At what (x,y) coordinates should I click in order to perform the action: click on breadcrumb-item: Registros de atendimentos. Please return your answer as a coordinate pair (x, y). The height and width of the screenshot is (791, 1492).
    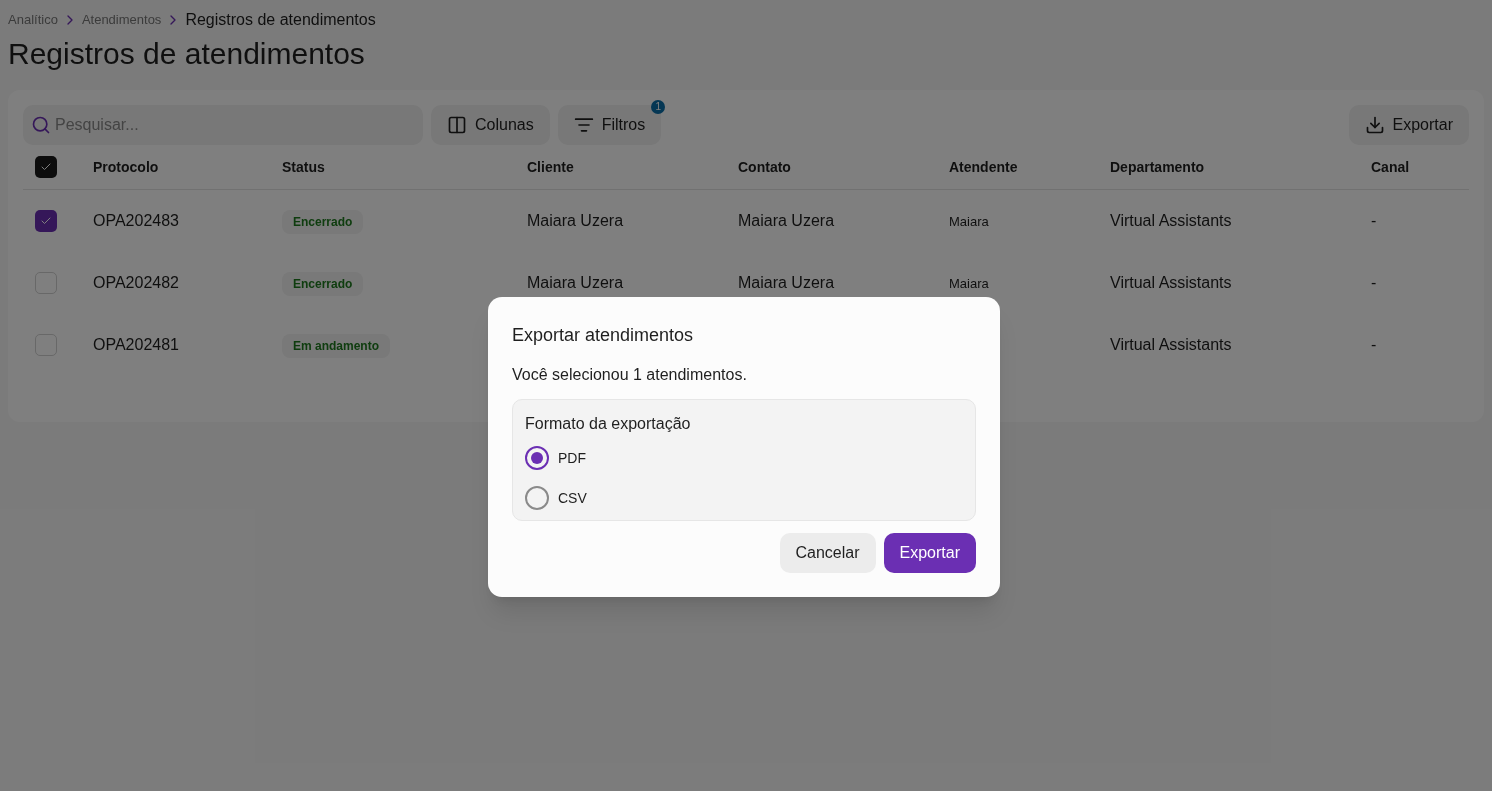
    Looking at the image, I should click on (280, 20).